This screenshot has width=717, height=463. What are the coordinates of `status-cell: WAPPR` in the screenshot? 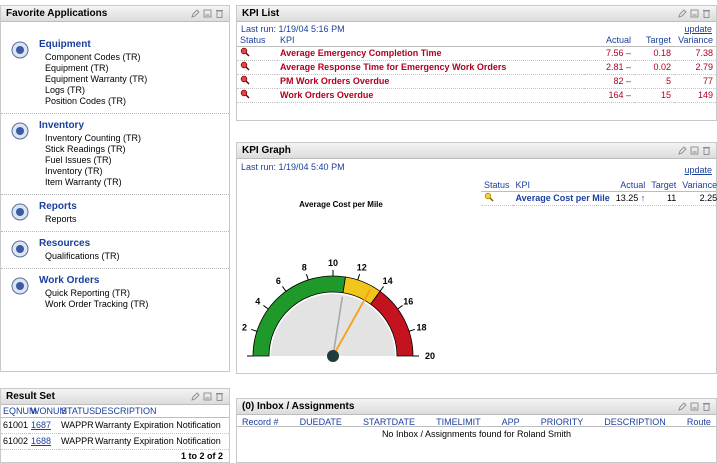 It's located at (76, 425).